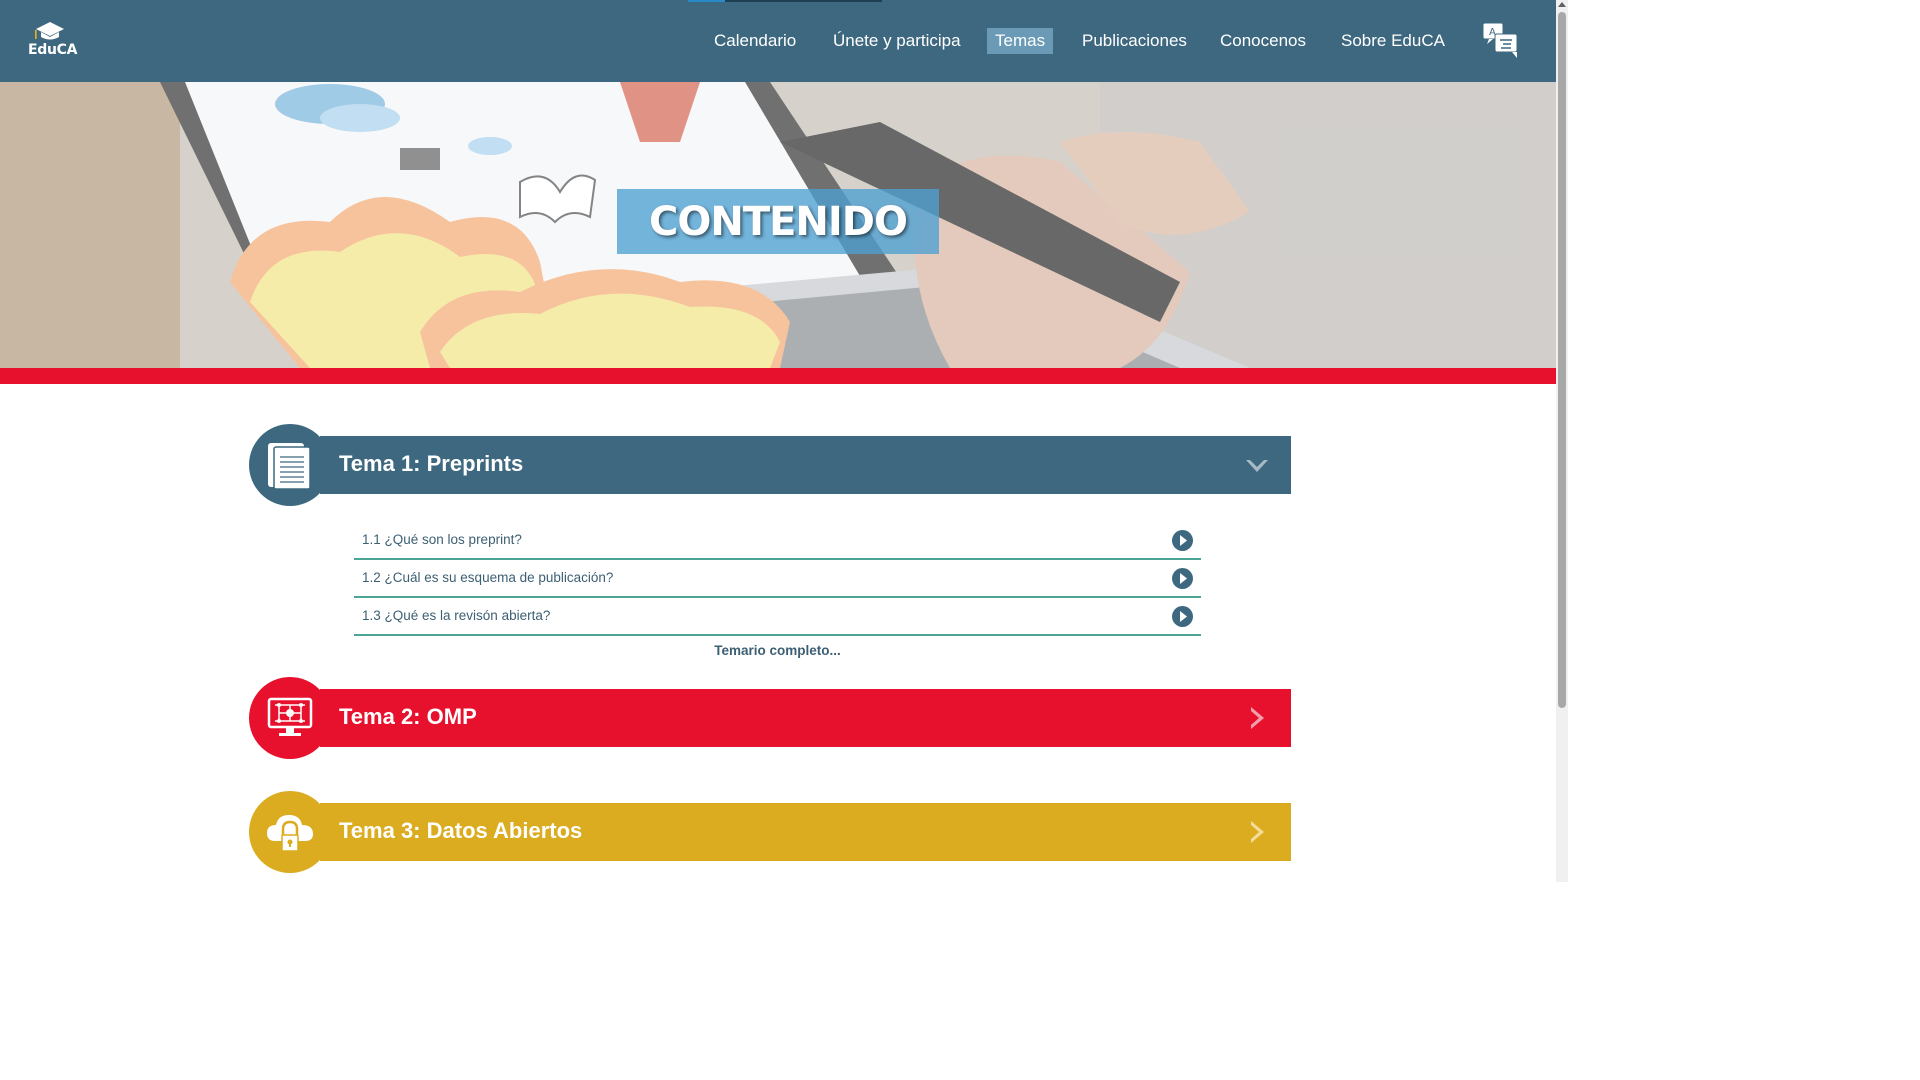 This screenshot has width=1920, height=1080. Describe the element at coordinates (1502, 41) in the screenshot. I see `translate-icon: A` at that location.